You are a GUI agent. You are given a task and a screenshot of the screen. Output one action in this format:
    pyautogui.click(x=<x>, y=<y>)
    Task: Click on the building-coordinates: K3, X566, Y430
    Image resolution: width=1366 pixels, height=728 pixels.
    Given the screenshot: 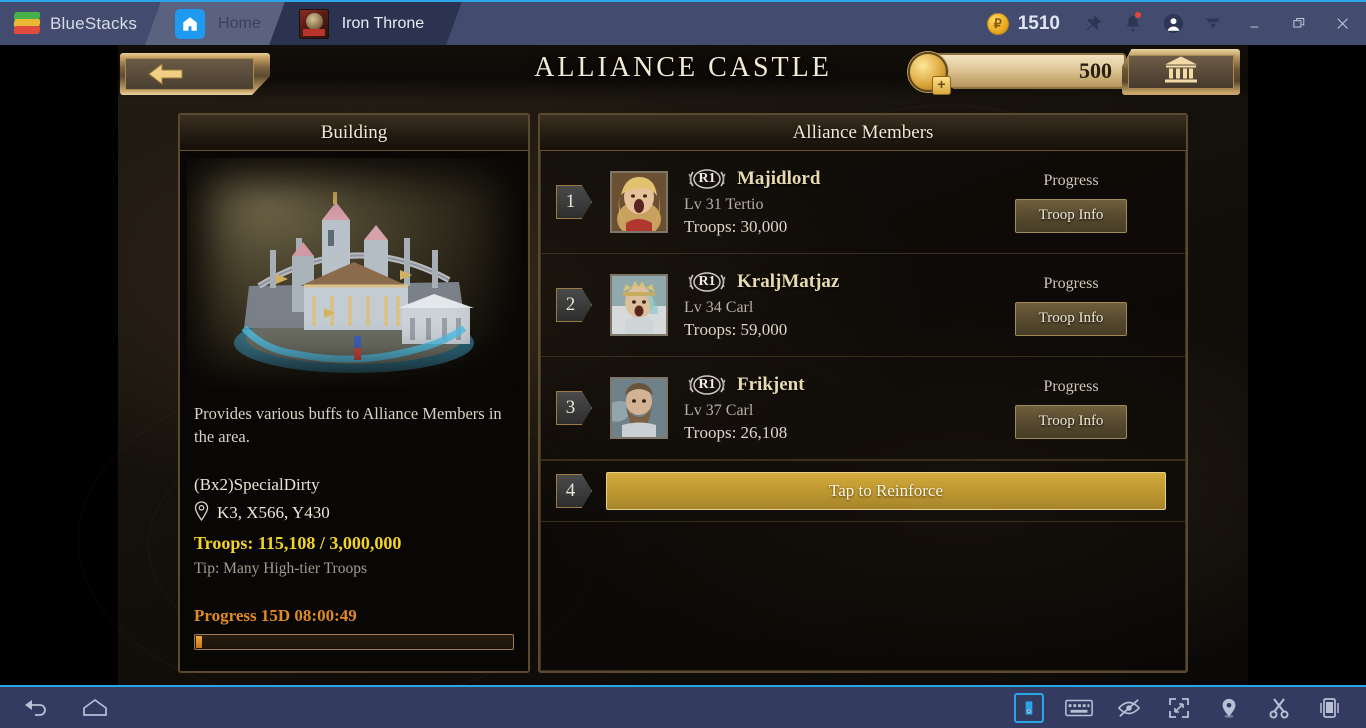 What is the action you would take?
    pyautogui.click(x=273, y=513)
    